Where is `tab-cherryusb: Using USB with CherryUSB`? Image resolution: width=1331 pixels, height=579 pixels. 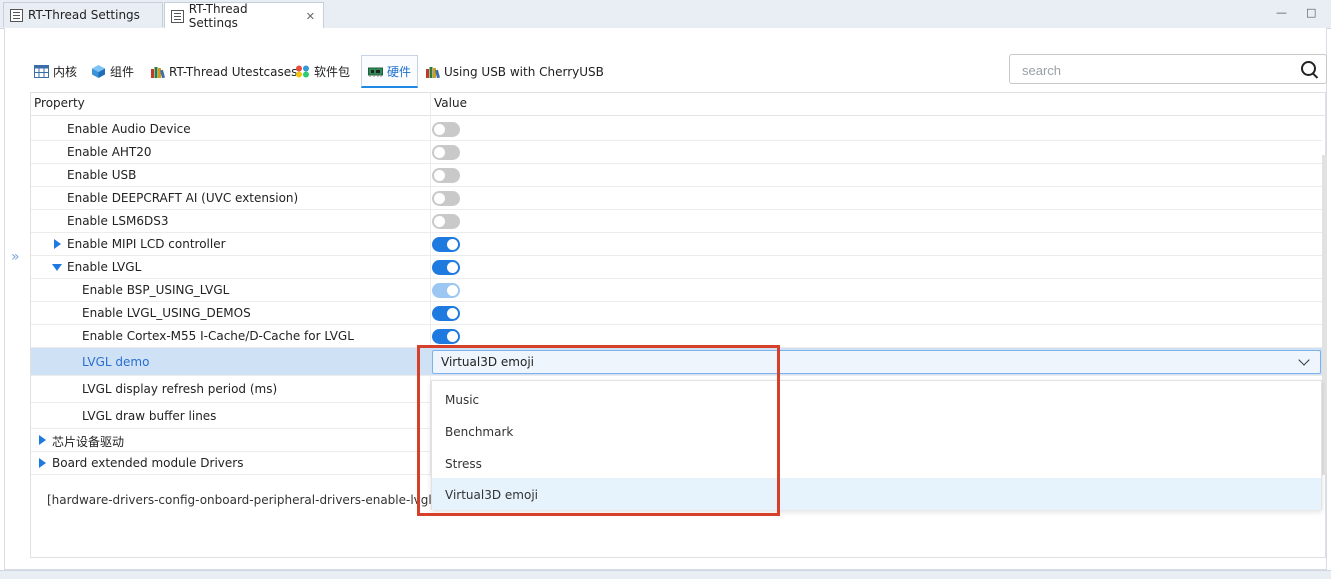 tab-cherryusb: Using USB with CherryUSB is located at coordinates (514, 71).